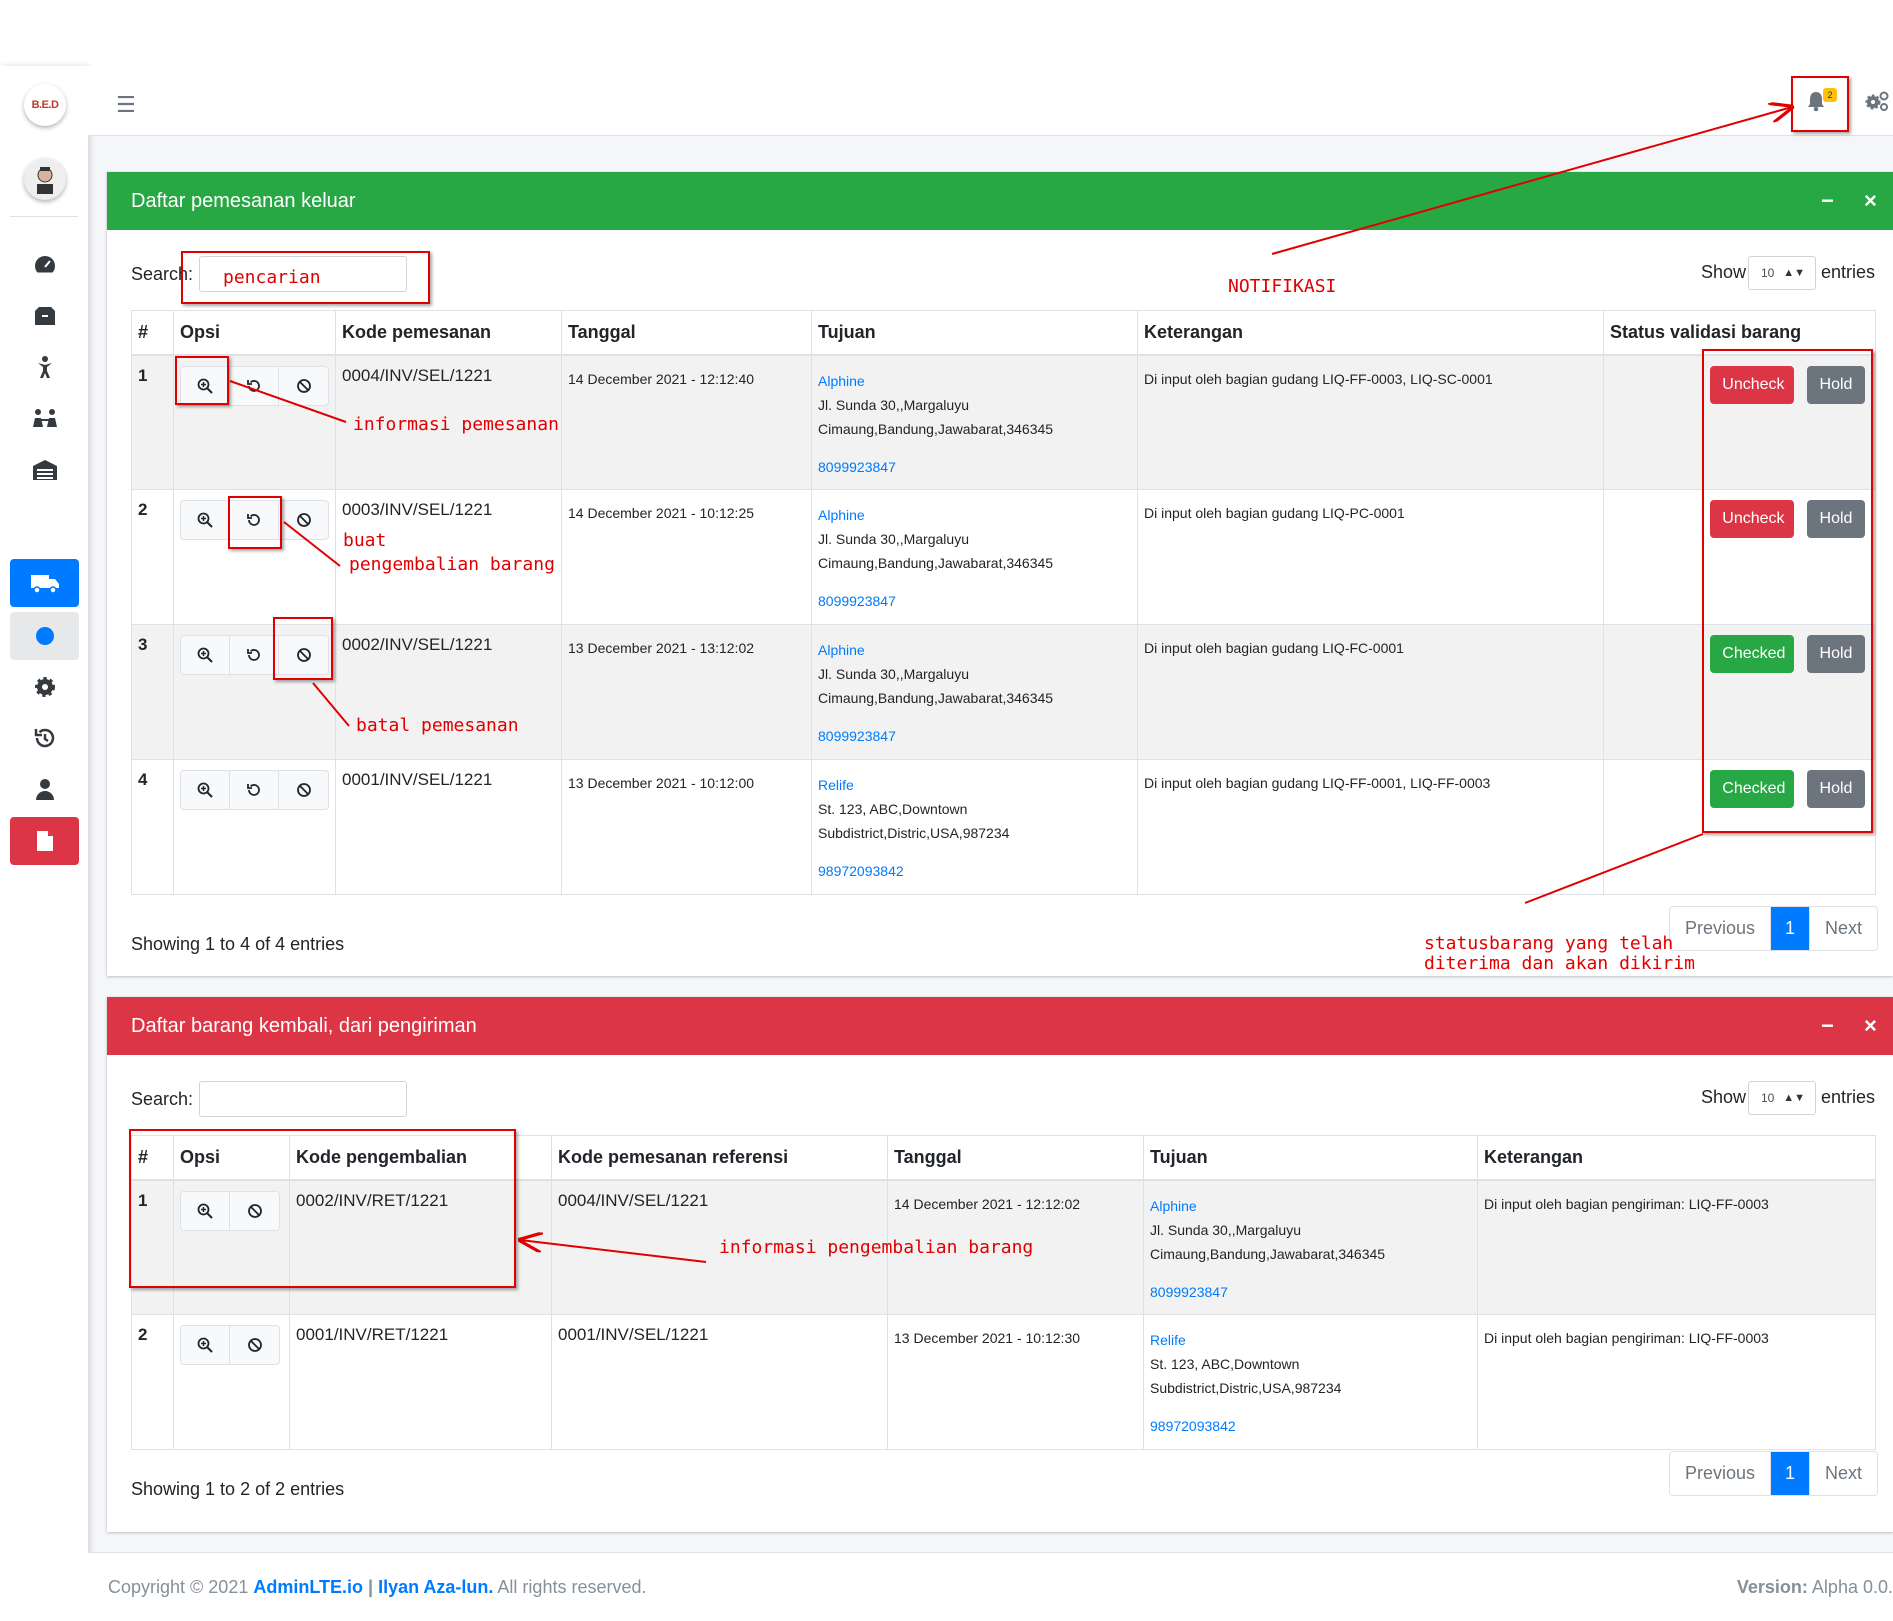 Image resolution: width=1893 pixels, height=1621 pixels. I want to click on returns-entries-label: entries, so click(1848, 1097).